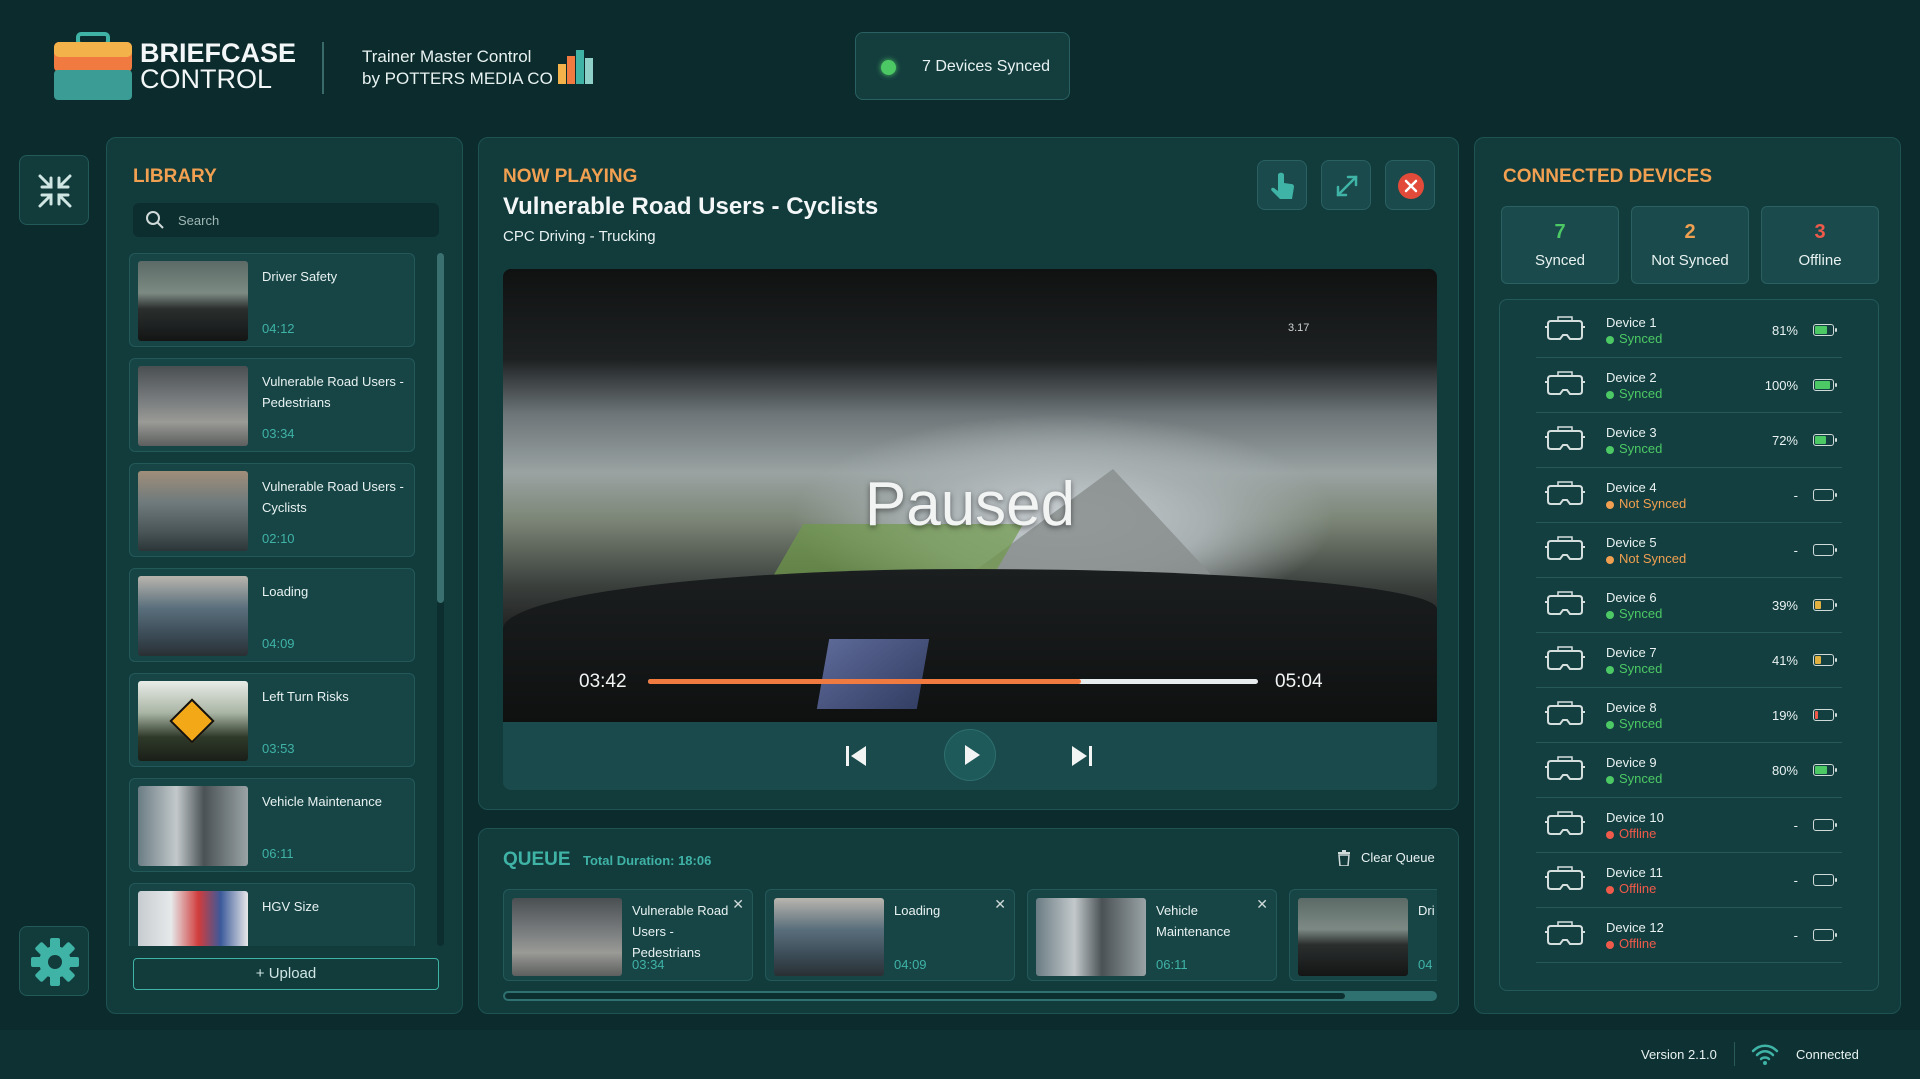  Describe the element at coordinates (1689, 605) in the screenshot. I see `device-row: Device 6 Synced 39%` at that location.